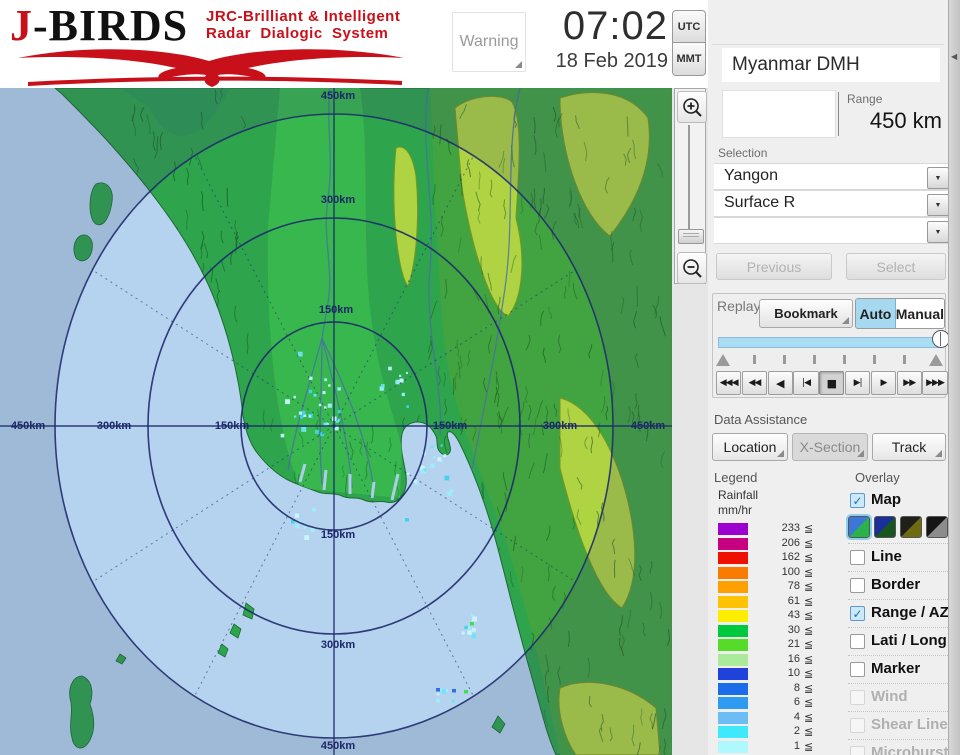 Image resolution: width=960 pixels, height=755 pixels. I want to click on select-button: Select, so click(896, 266).